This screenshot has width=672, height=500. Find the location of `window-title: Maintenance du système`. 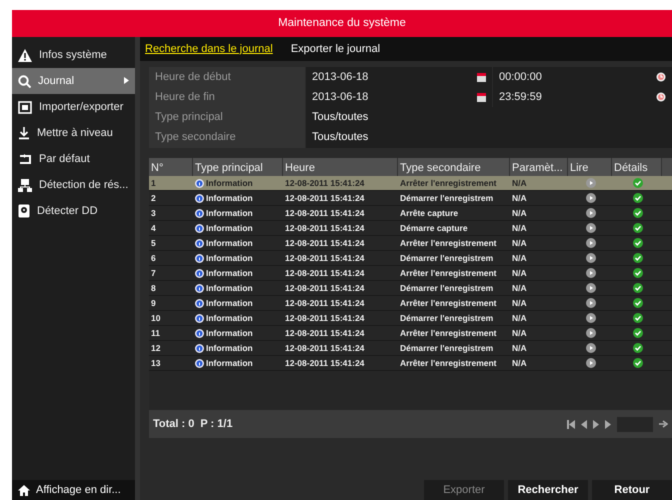

window-title: Maintenance du système is located at coordinates (342, 23).